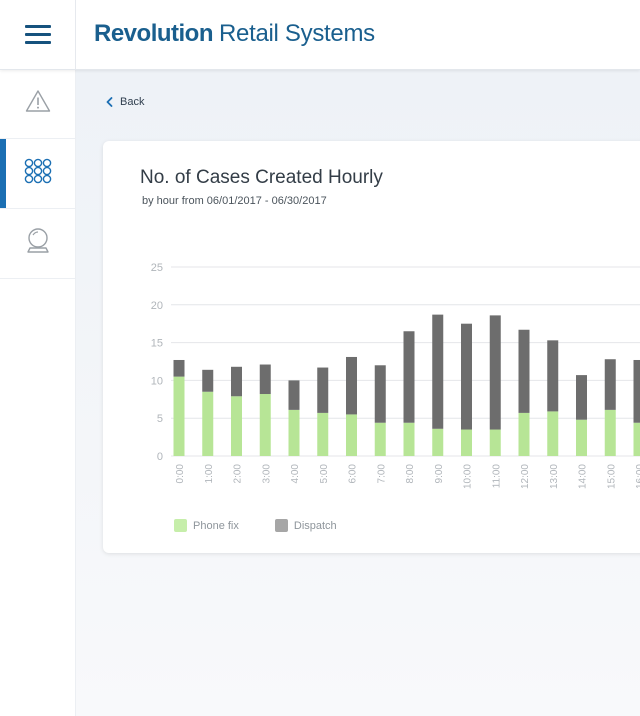 The width and height of the screenshot is (640, 716). Describe the element at coordinates (295, 474) in the screenshot. I see `x-tick-label: 4:00` at that location.